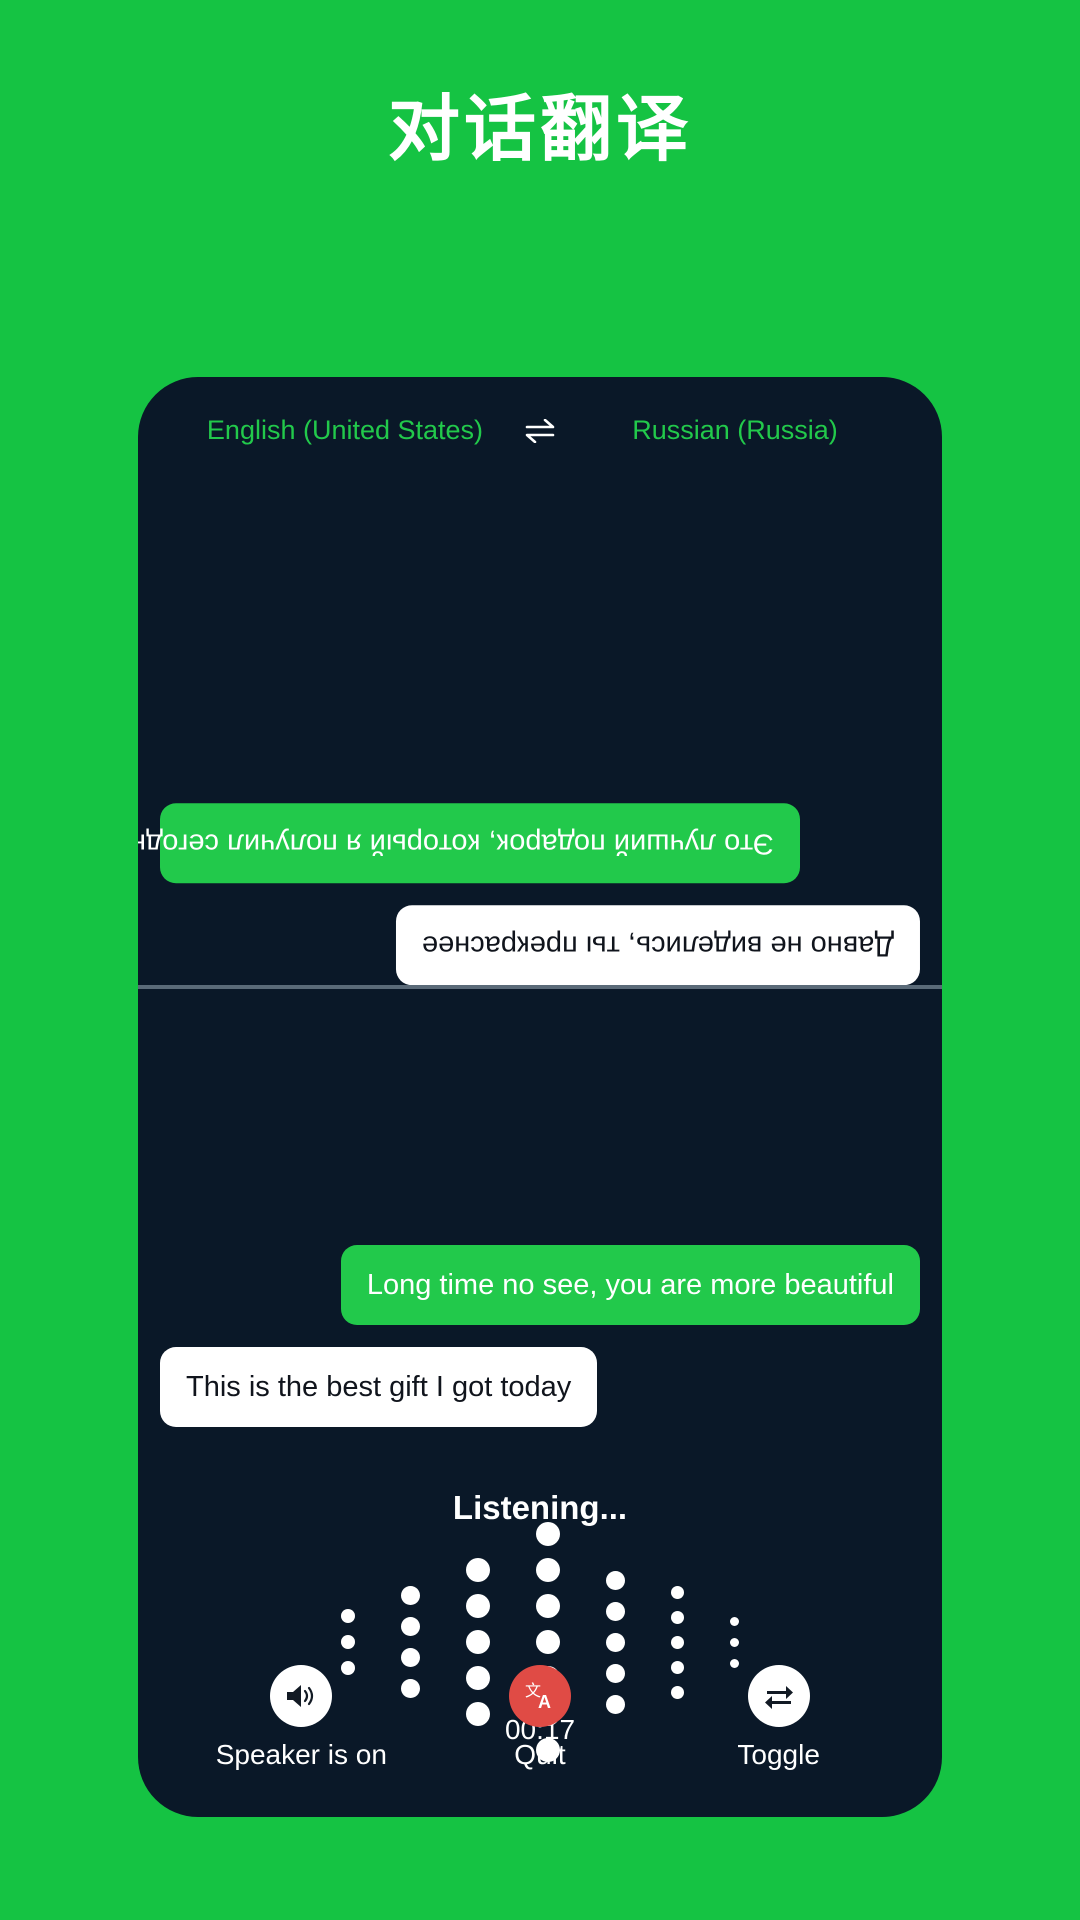  I want to click on message-row: Давно не виделись, ты прекраснее, so click(540, 944).